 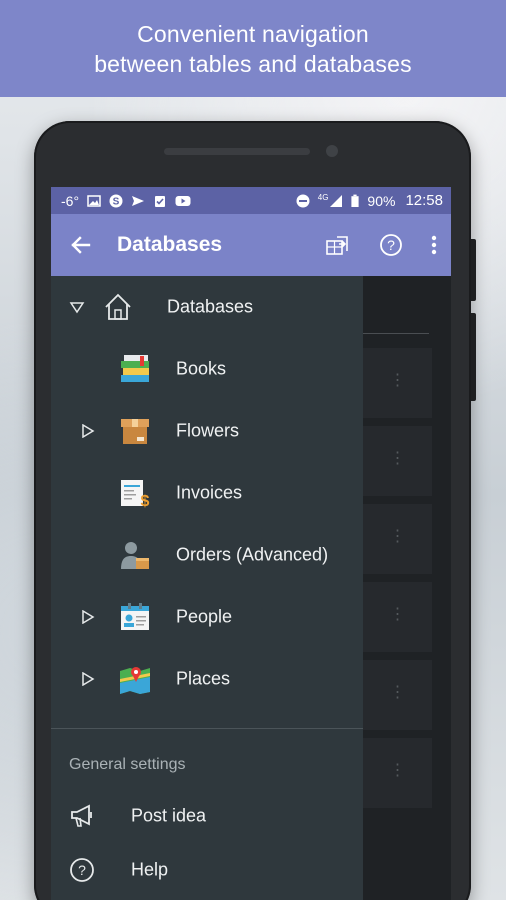 I want to click on tree-item-label: Databases, so click(x=210, y=306).